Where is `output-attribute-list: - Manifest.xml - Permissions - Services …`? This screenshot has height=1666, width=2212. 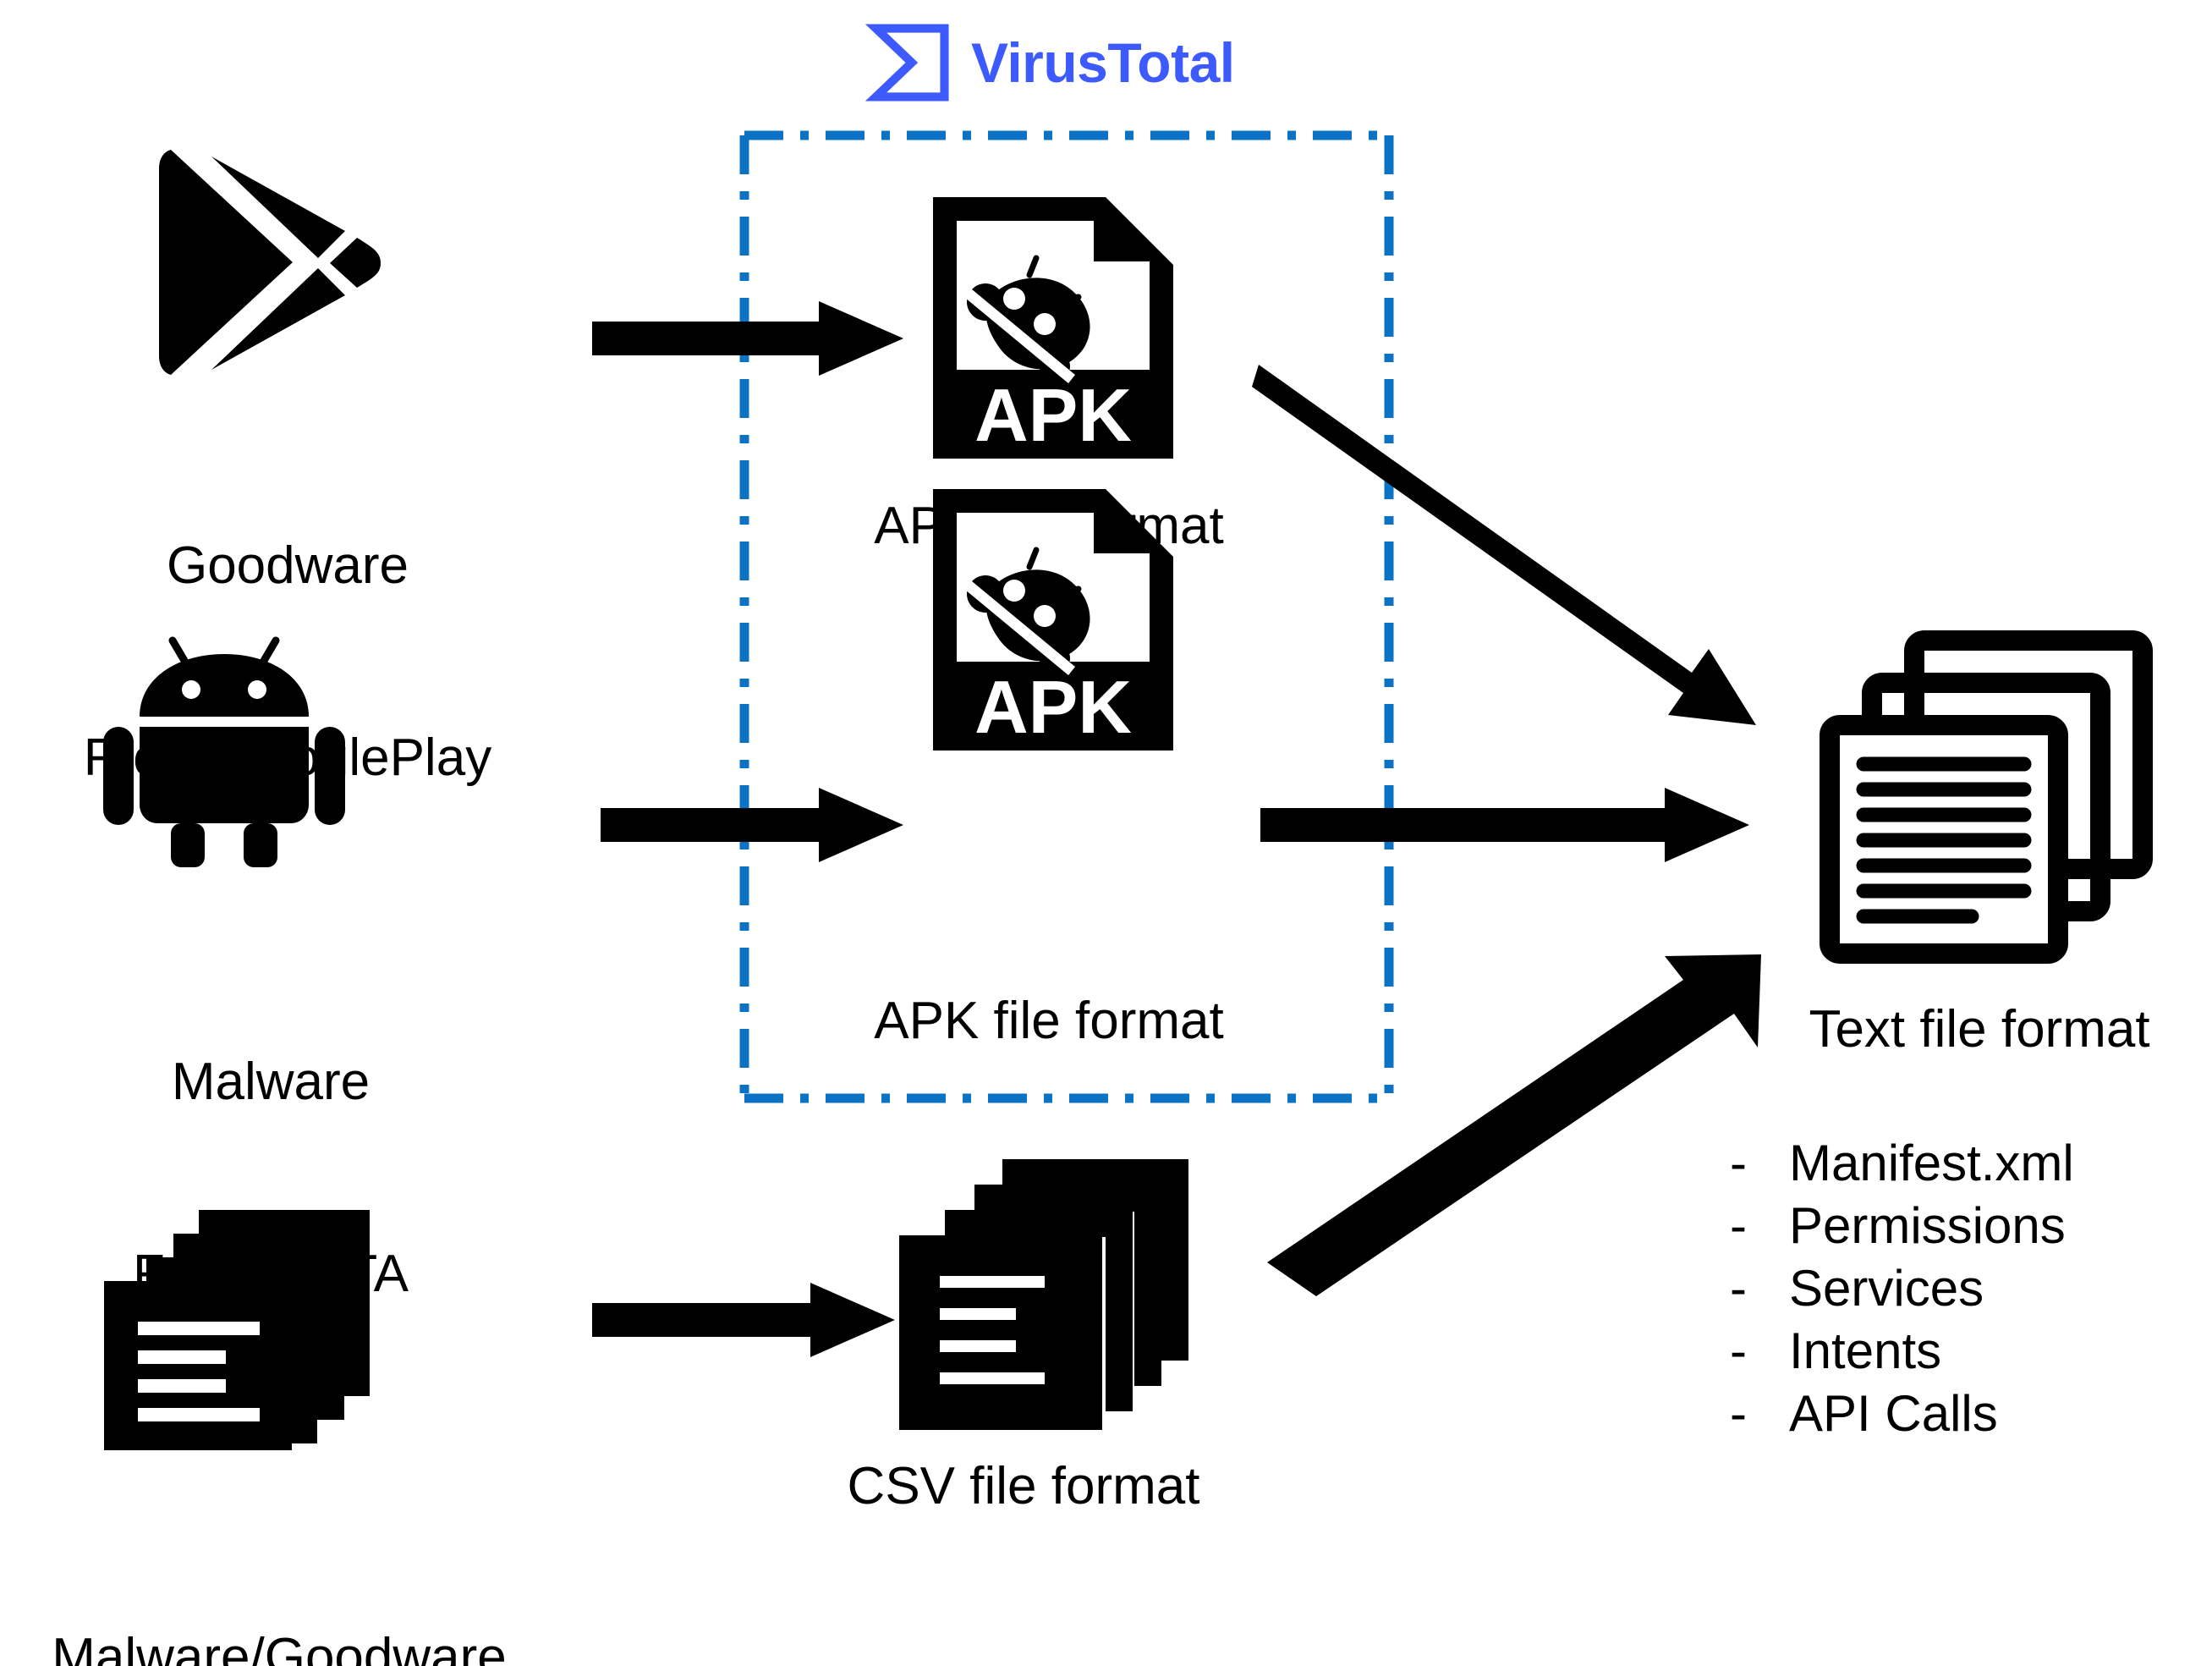 output-attribute-list: - Manifest.xml - Permissions - Services … is located at coordinates (1902, 1294).